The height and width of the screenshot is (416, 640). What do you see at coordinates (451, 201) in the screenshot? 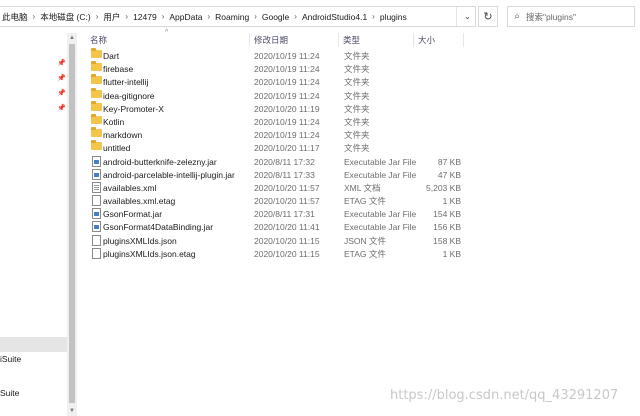
I see `file-size: 1 KB` at bounding box center [451, 201].